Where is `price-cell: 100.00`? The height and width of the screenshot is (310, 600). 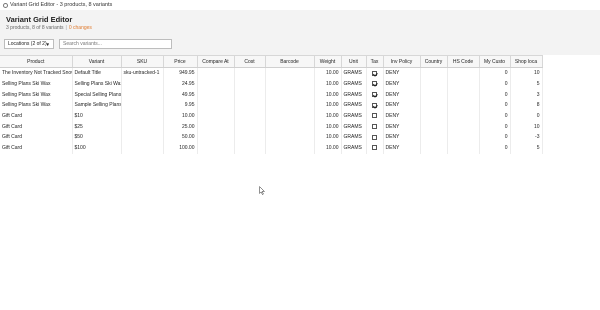 price-cell: 100.00 is located at coordinates (180, 148).